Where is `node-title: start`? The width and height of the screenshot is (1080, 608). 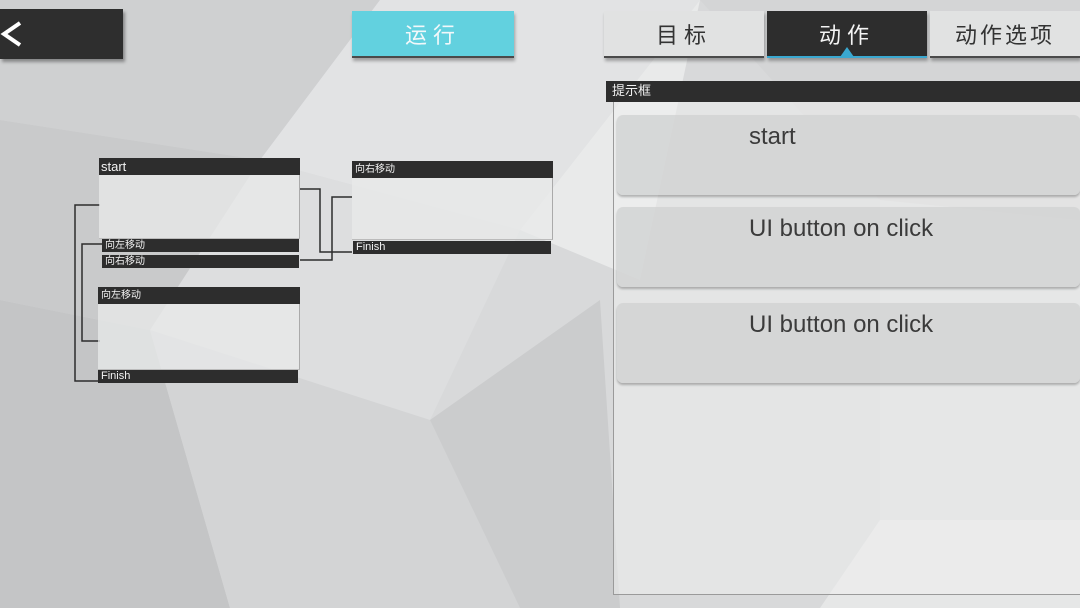 node-title: start is located at coordinates (199, 166).